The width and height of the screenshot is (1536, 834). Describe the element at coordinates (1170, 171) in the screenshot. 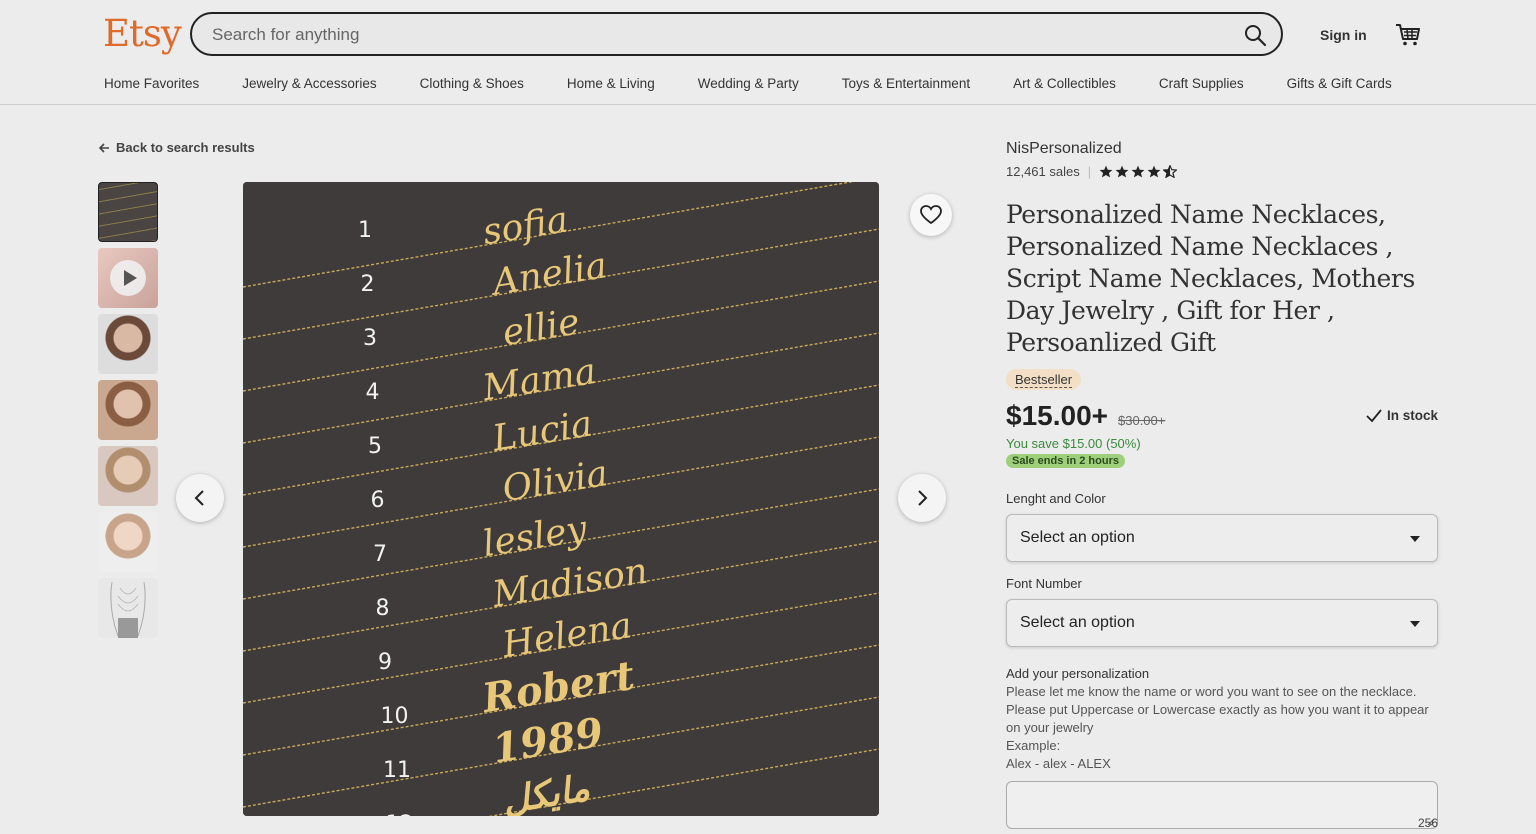

I see `star-half-icon` at that location.